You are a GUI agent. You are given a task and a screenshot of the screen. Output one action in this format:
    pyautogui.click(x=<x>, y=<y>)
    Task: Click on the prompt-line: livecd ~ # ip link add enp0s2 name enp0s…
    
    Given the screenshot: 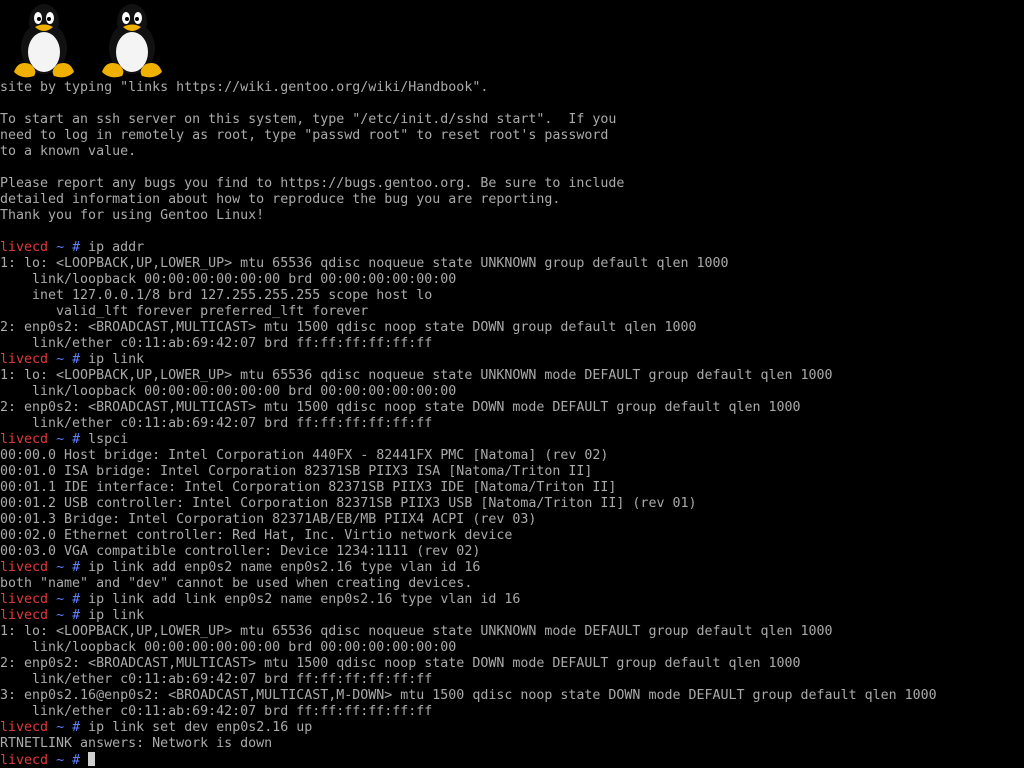 What is the action you would take?
    pyautogui.click(x=512, y=568)
    